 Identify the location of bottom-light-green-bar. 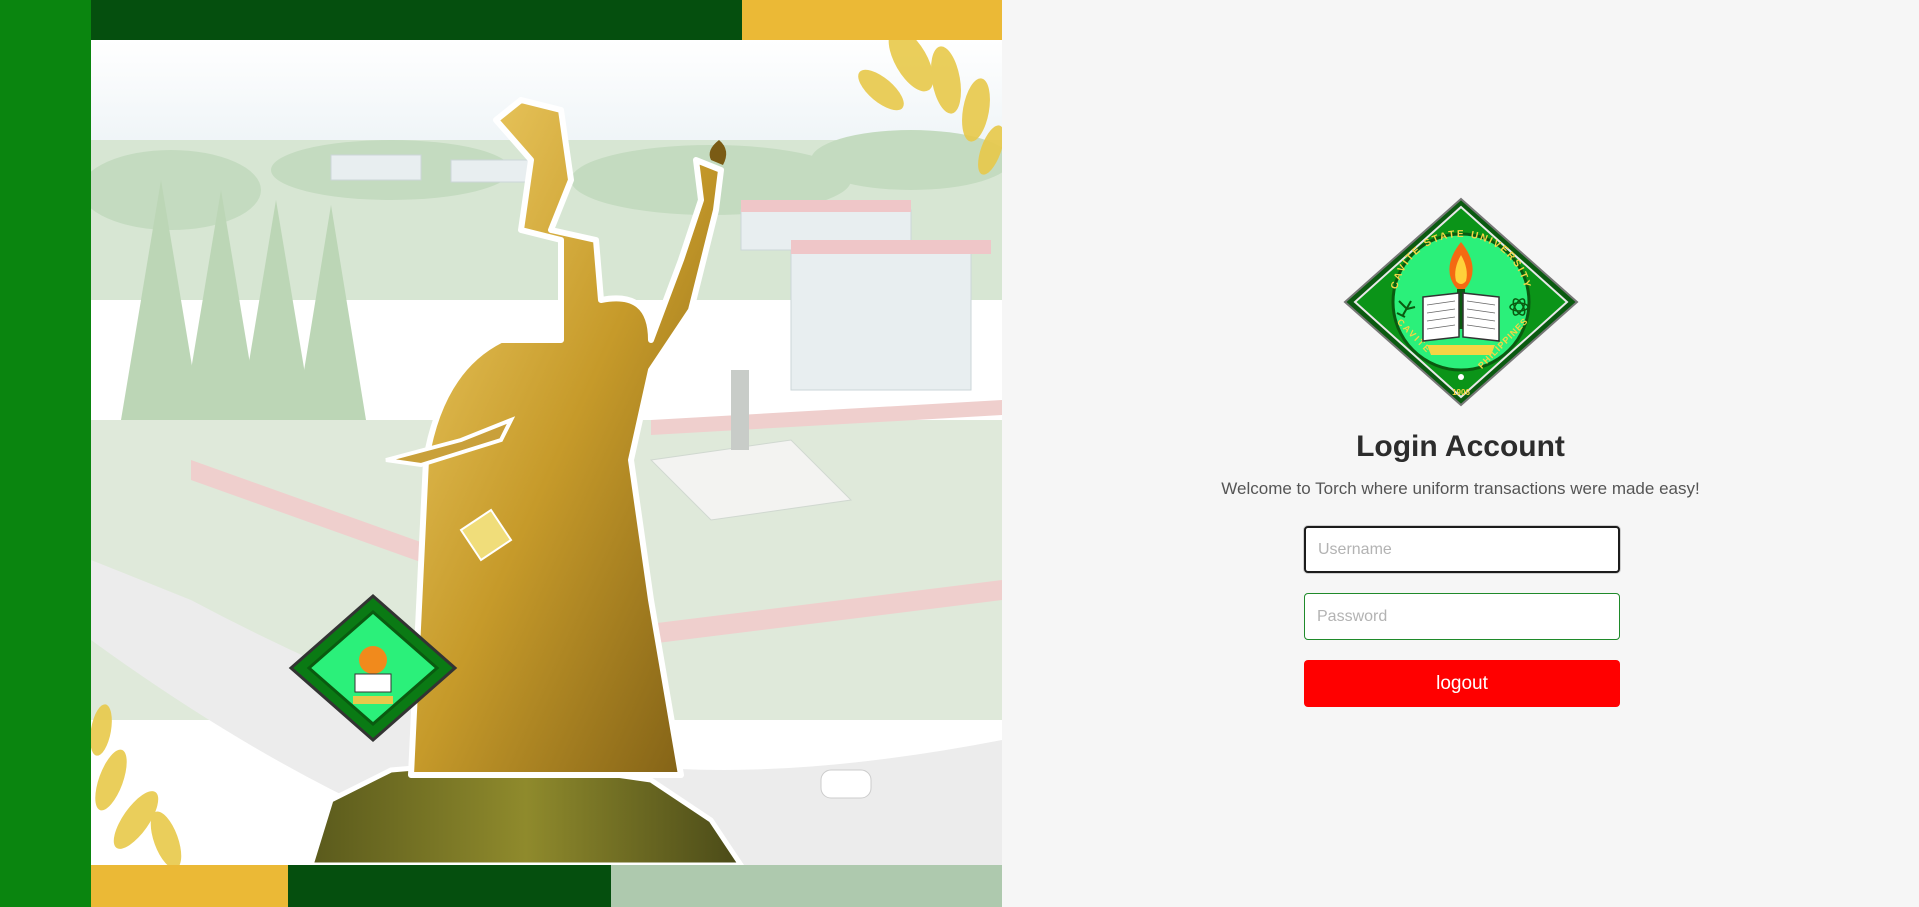
(806, 886).